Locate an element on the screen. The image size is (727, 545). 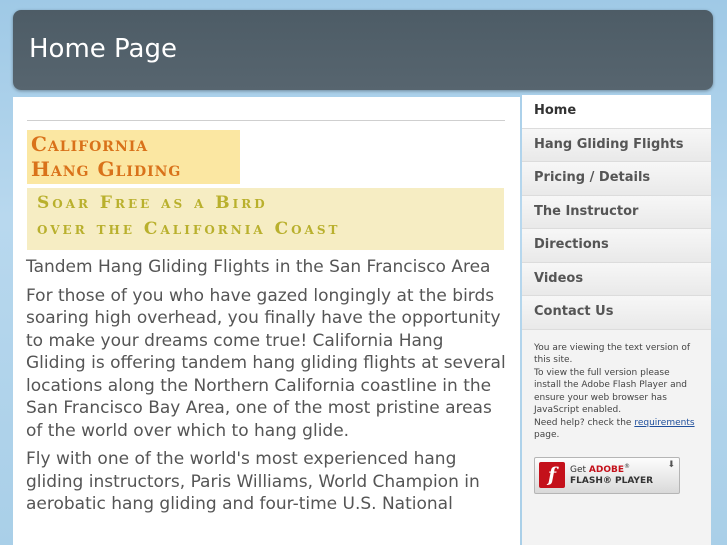
flash-logo-icon: f is located at coordinates (552, 475).